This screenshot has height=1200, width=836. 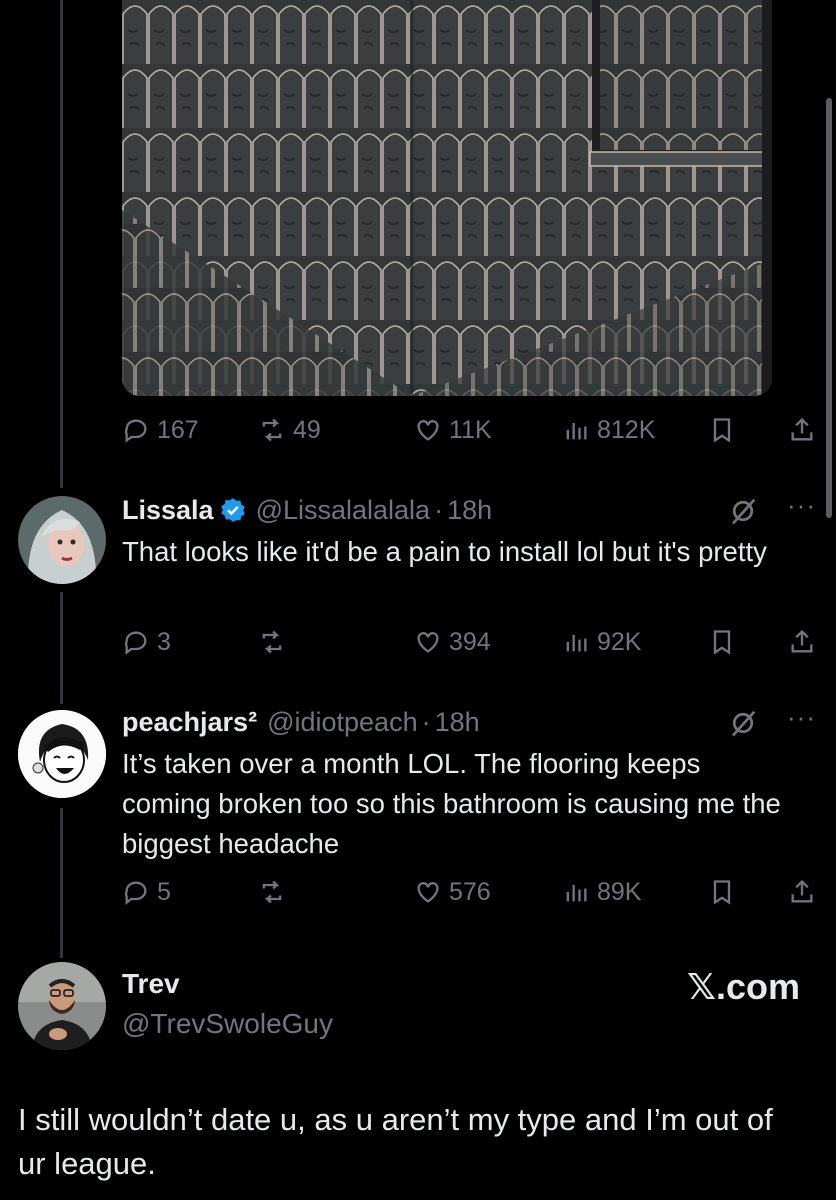 What do you see at coordinates (743, 986) in the screenshot?
I see `x-com-logo: 𝕏.com` at bounding box center [743, 986].